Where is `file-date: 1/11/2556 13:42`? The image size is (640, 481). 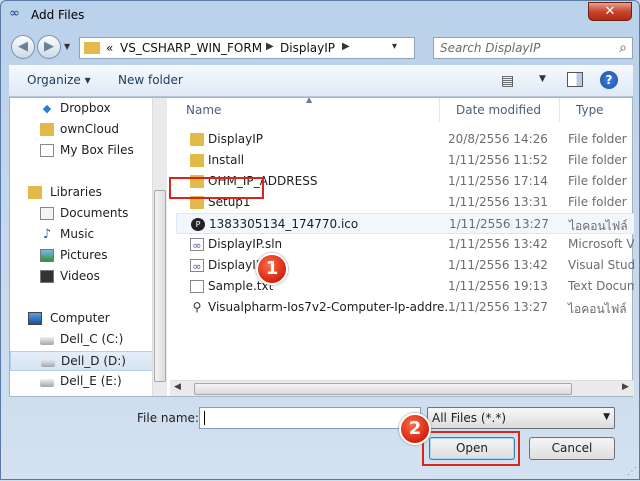 file-date: 1/11/2556 13:42 is located at coordinates (498, 244).